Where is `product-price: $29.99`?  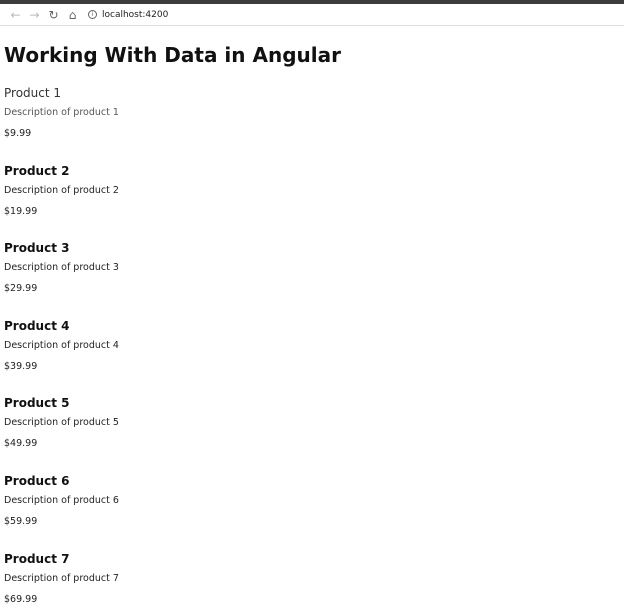
product-price: $29.99 is located at coordinates (21, 289).